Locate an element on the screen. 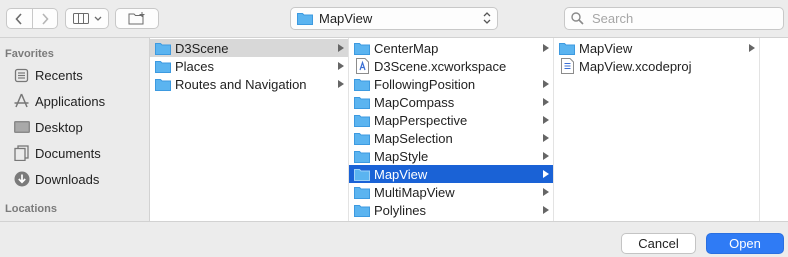  list-item-label: MapView.xcodeproj is located at coordinates (635, 66).